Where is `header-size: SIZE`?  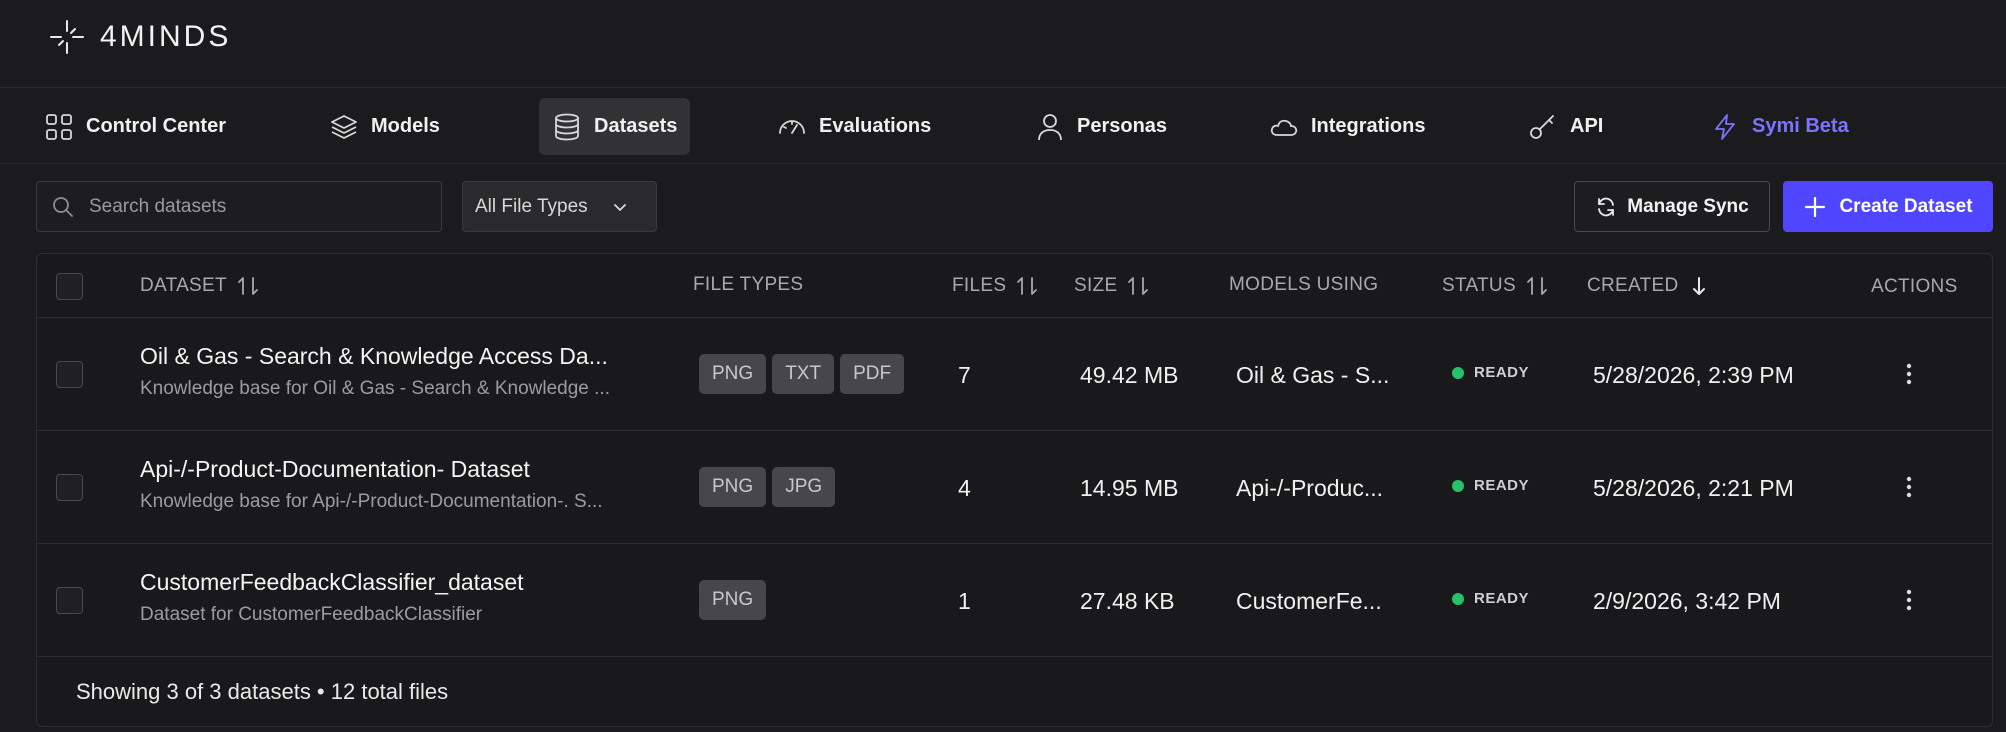
header-size: SIZE is located at coordinates (1112, 286).